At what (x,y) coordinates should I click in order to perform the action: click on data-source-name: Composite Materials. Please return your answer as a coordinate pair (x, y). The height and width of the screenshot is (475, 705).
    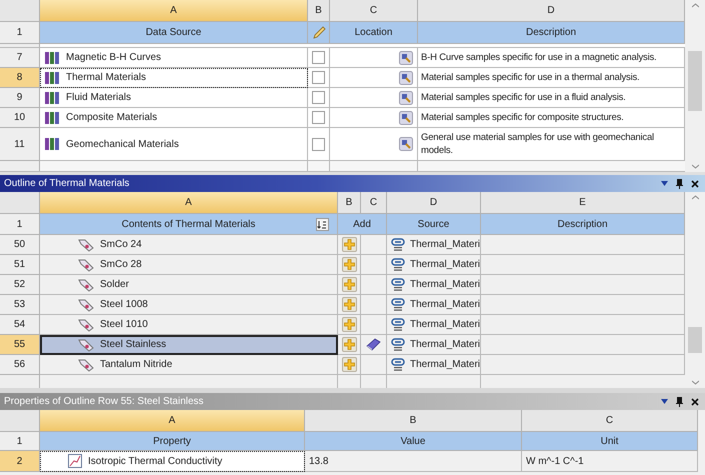
    Looking at the image, I should click on (112, 118).